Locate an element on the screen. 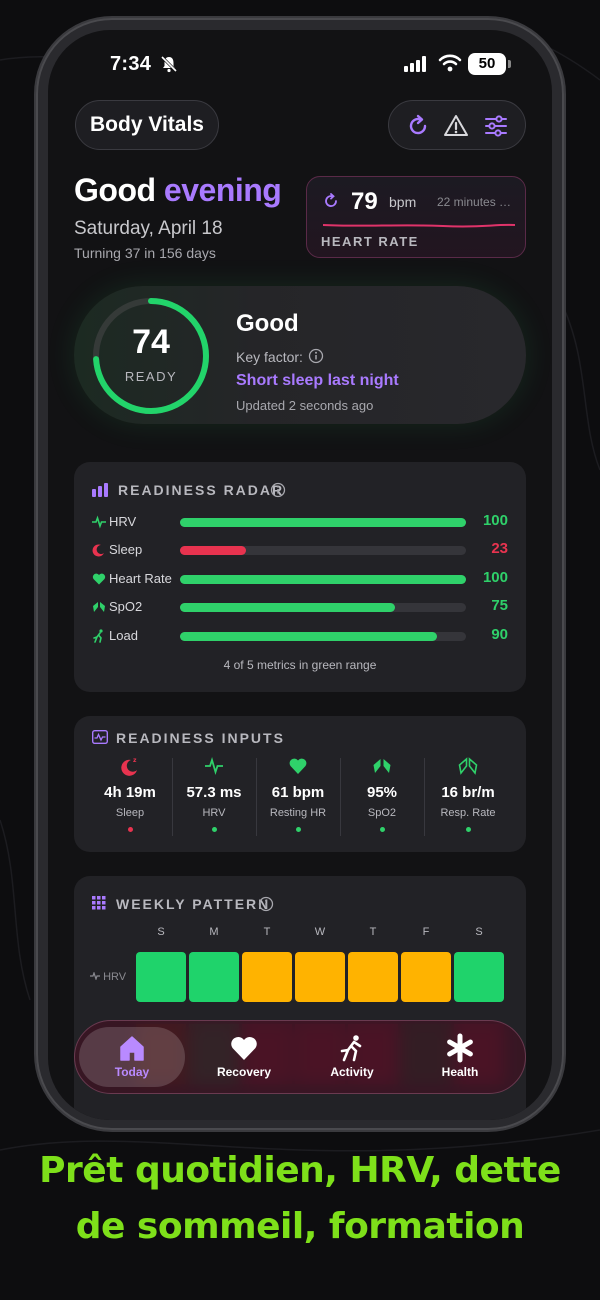 The image size is (600, 1300). input-value: 61 bpm is located at coordinates (298, 792).